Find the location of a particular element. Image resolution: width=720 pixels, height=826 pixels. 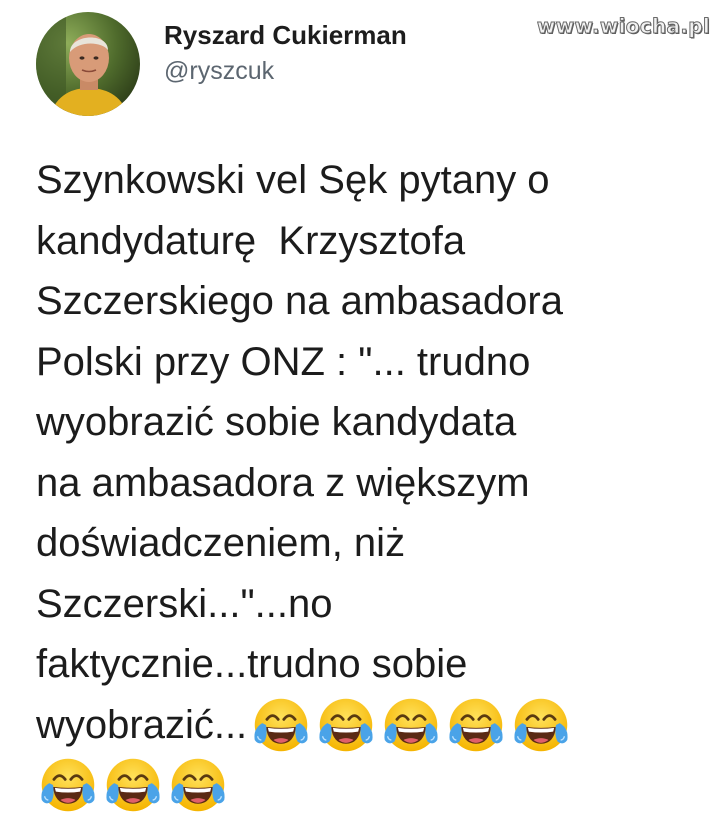

tweet-line: doświadczeniem, niż is located at coordinates (371, 543).